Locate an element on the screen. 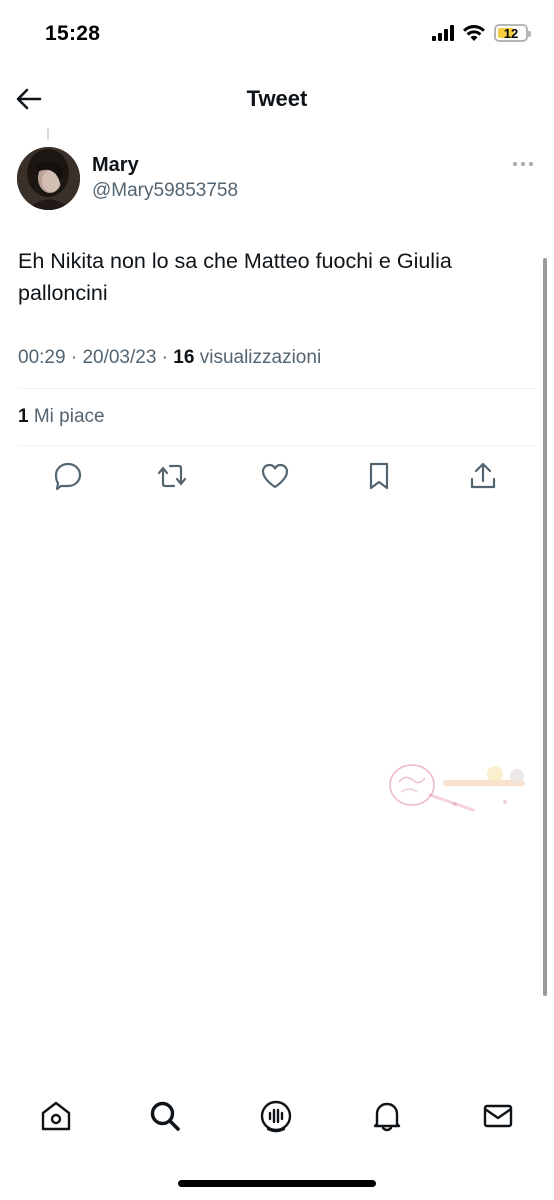  status-icons: 12 is located at coordinates (481, 33).